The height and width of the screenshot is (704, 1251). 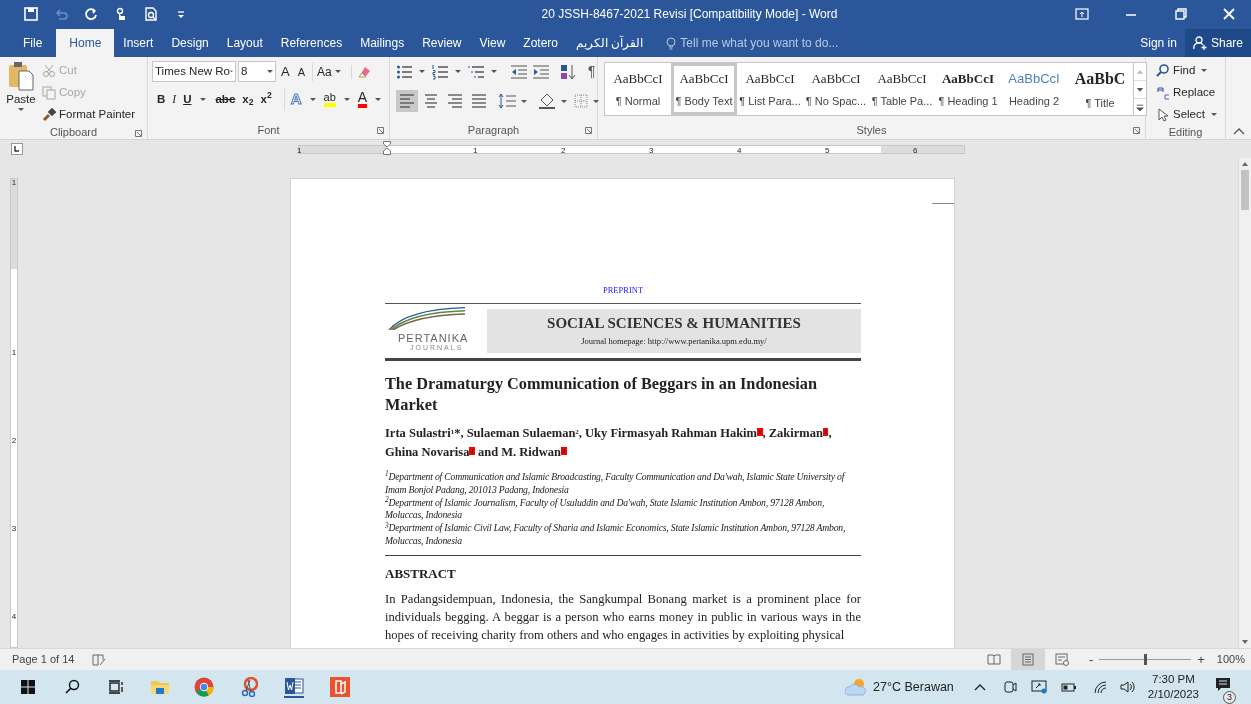 I want to click on meet-camera-icon, so click(x=1009, y=687).